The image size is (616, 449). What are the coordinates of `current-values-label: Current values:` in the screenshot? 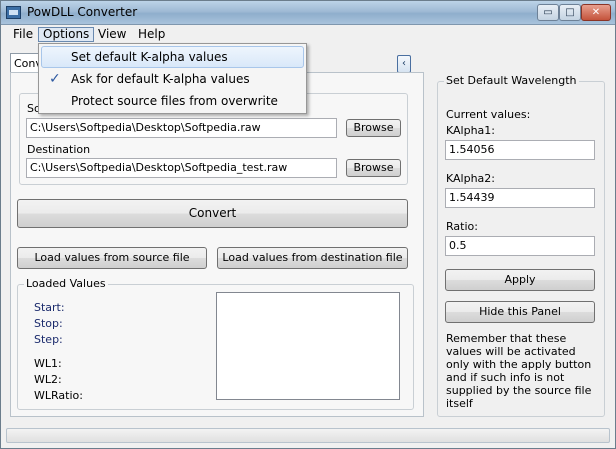 It's located at (488, 114).